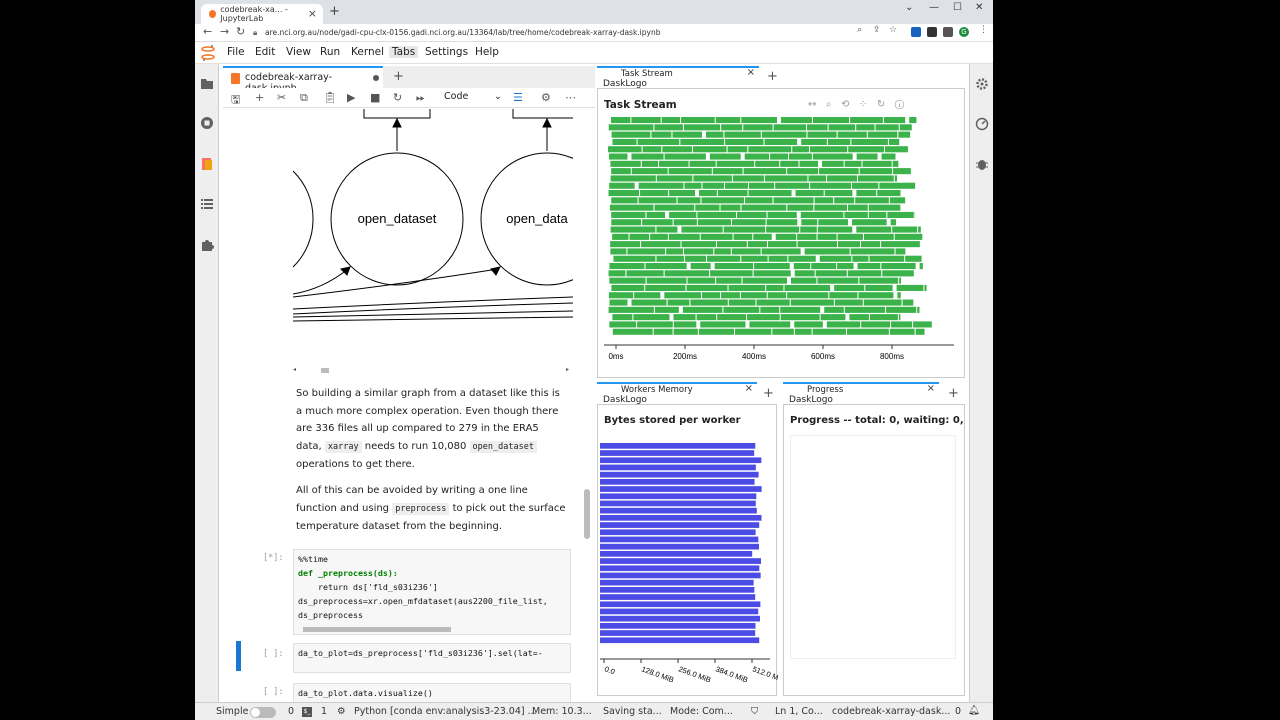  Describe the element at coordinates (877, 30) in the screenshot. I see `share-icon: ⇪` at that location.